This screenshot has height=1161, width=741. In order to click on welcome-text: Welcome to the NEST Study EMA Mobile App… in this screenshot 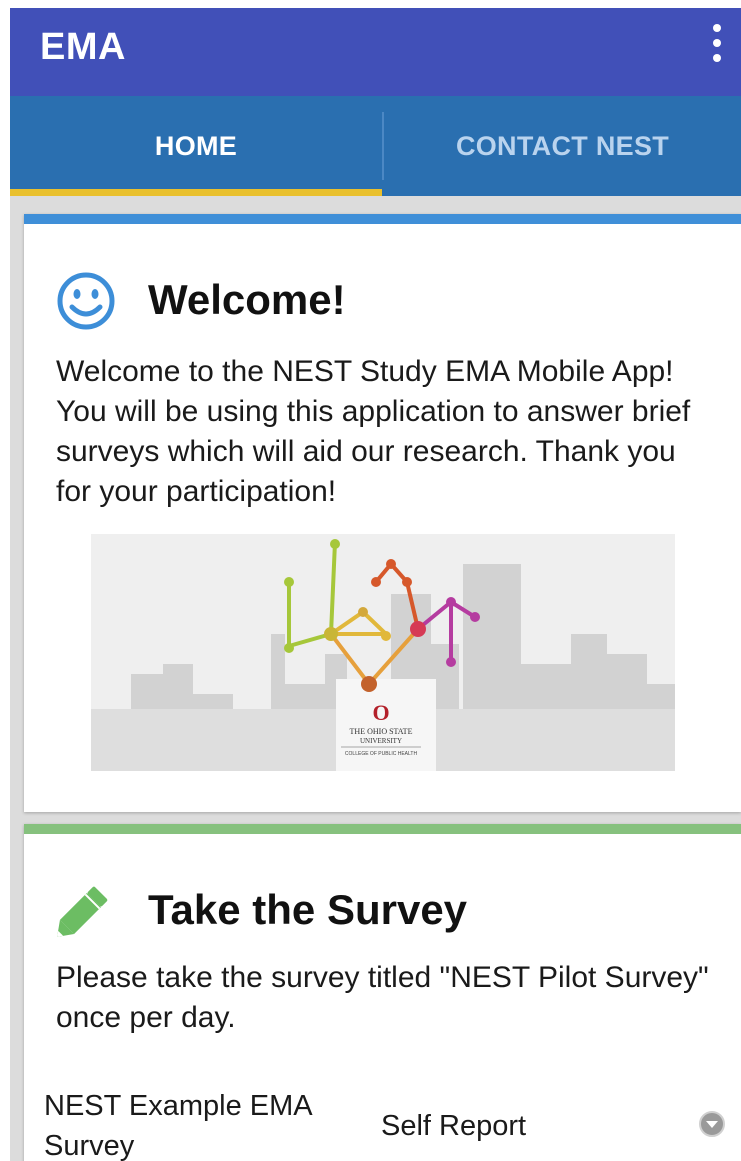, I will do `click(373, 431)`.